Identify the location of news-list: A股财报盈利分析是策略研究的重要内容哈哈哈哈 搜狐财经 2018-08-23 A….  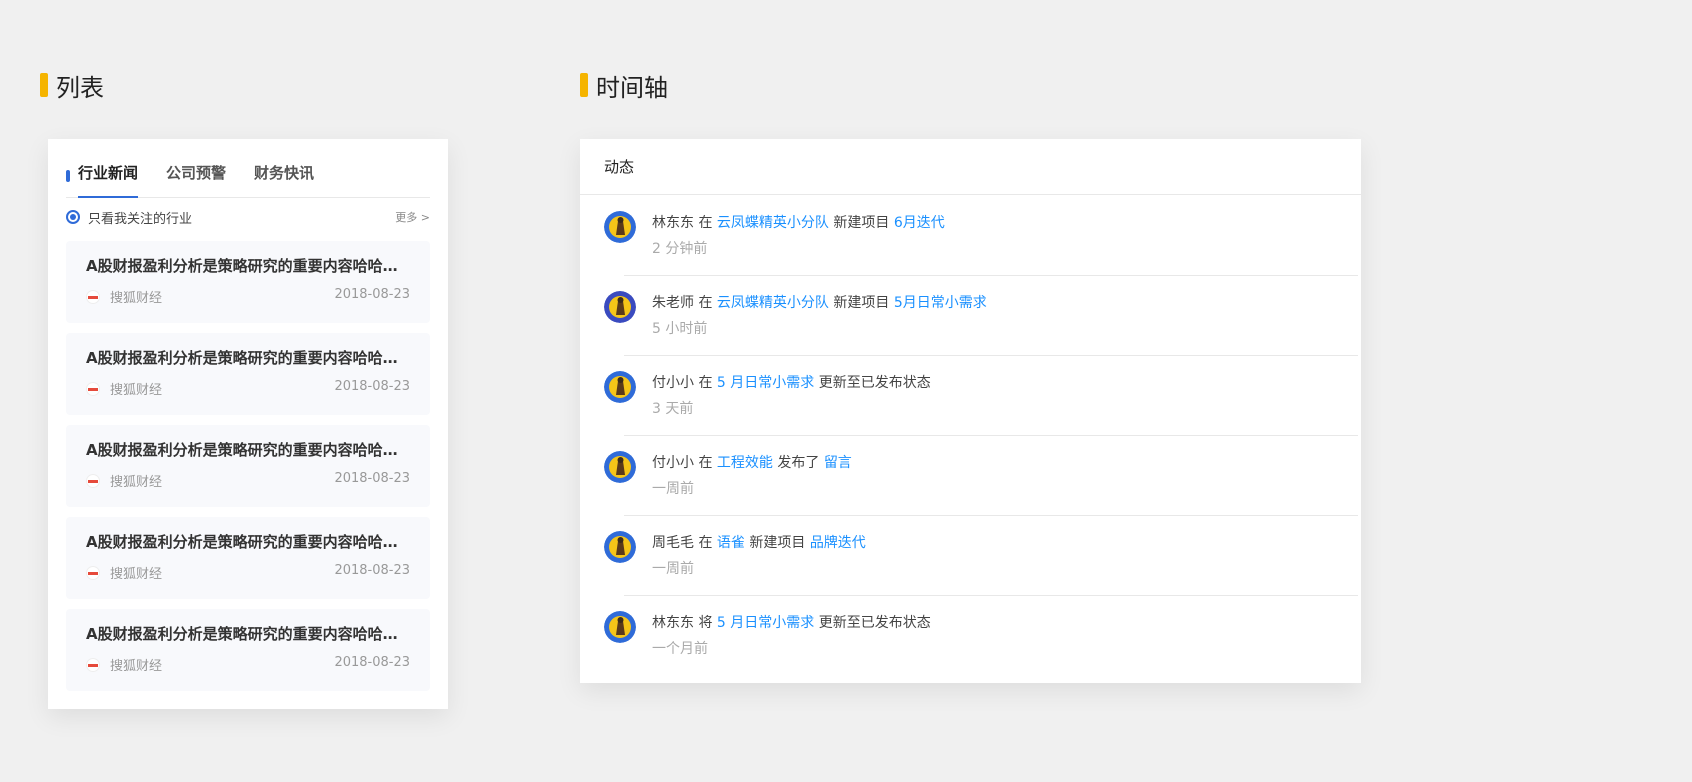
(248, 471).